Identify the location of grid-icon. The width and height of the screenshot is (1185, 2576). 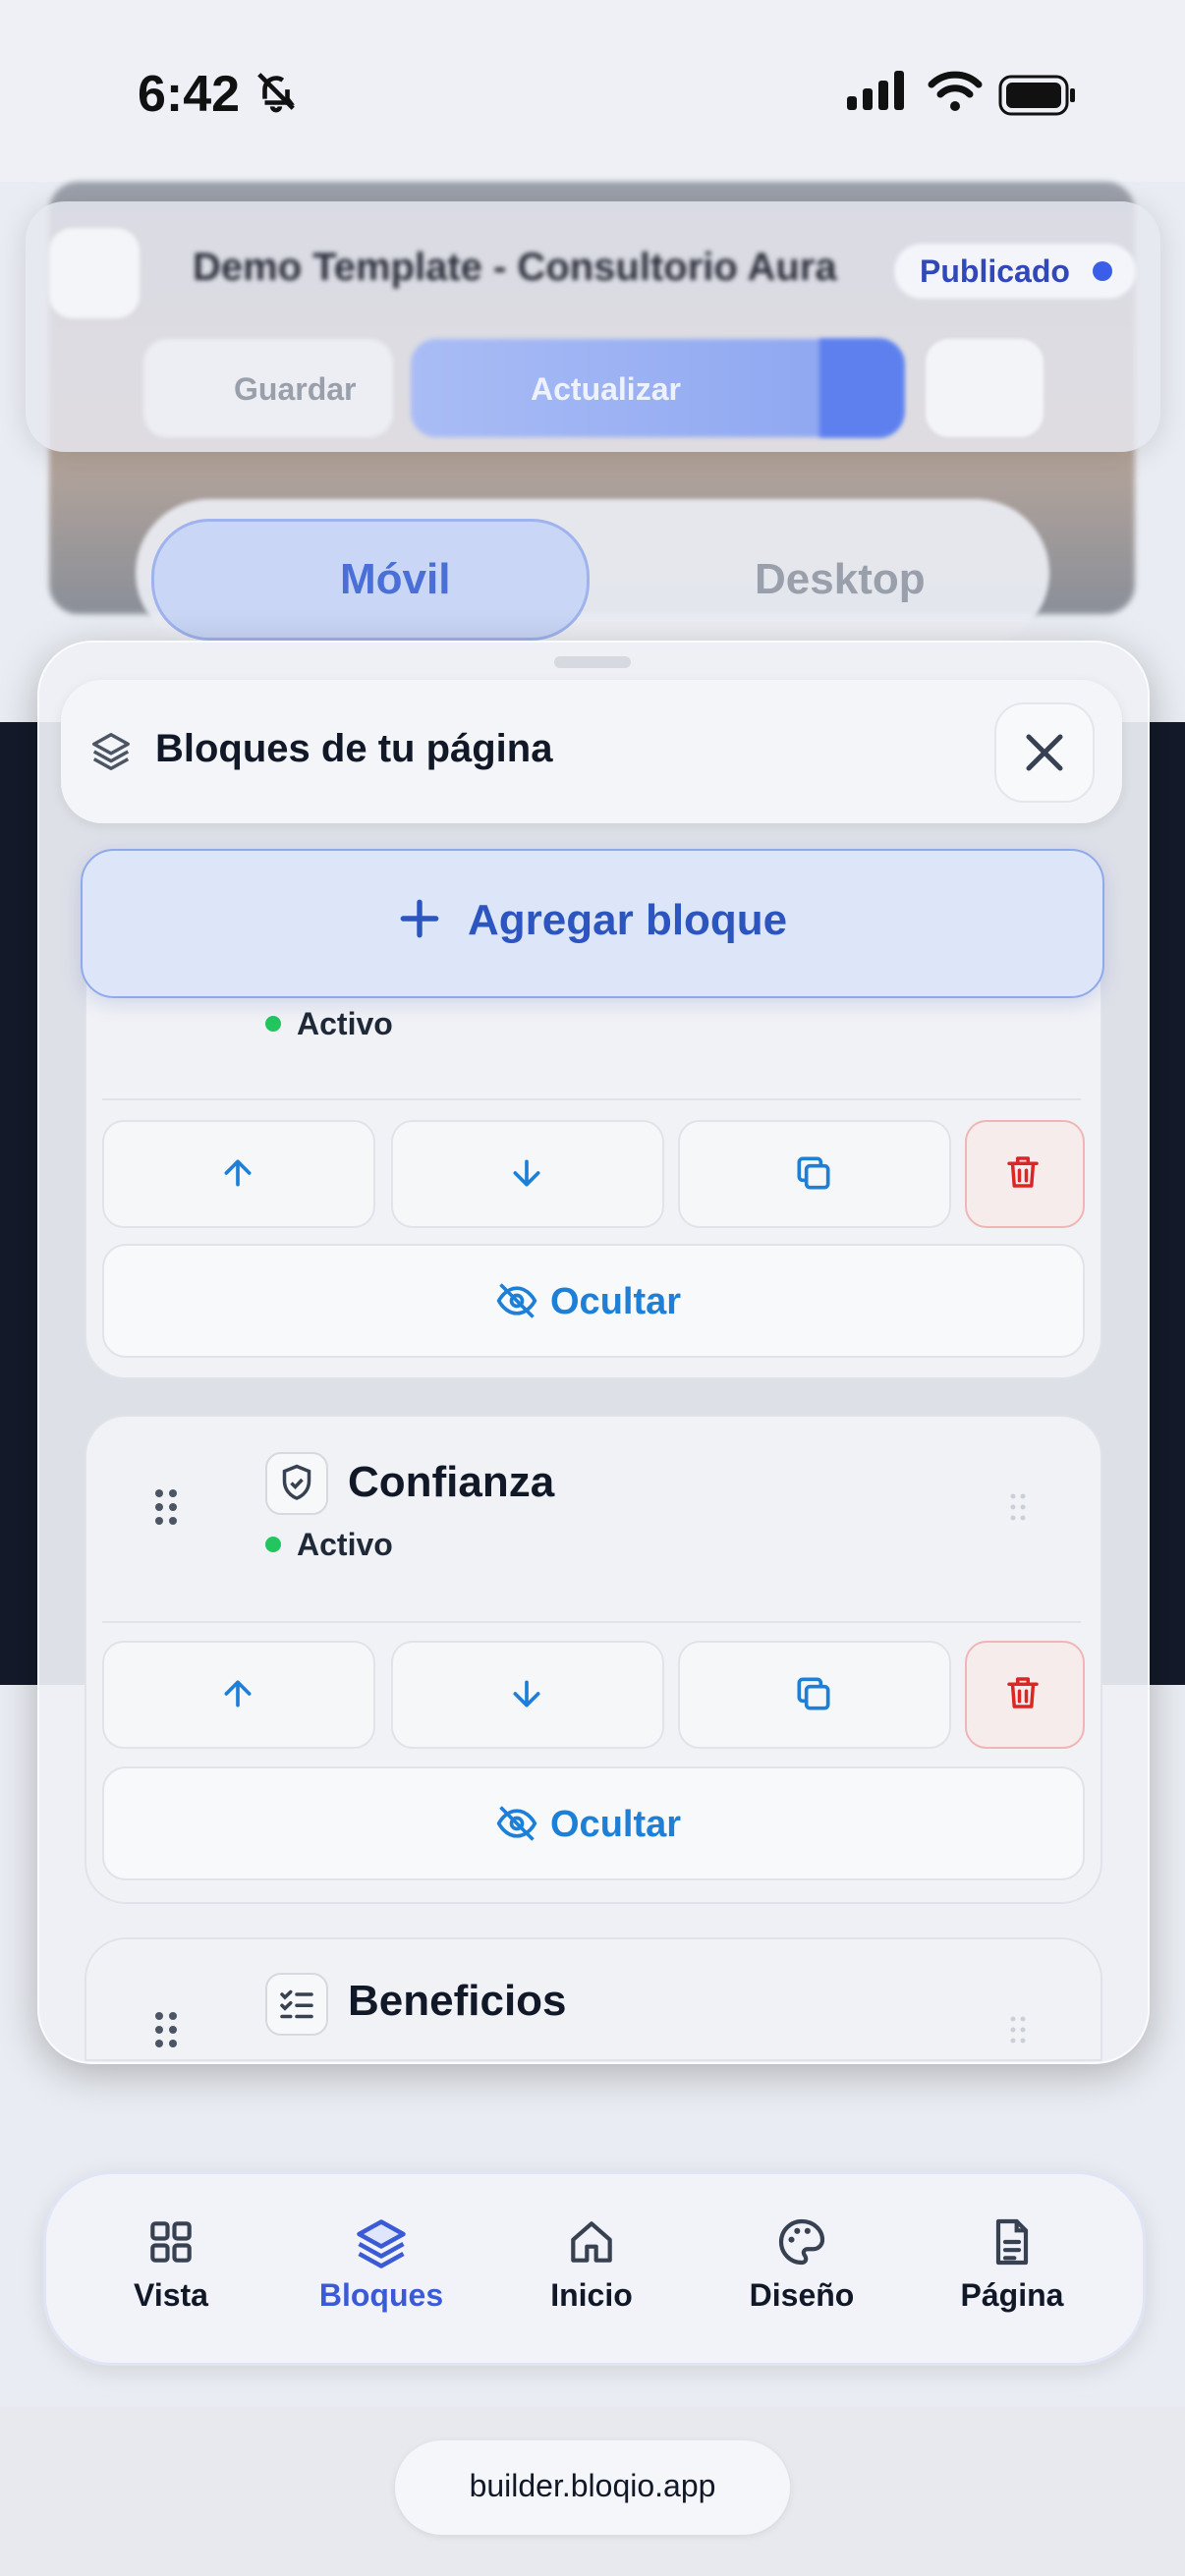
(171, 2242).